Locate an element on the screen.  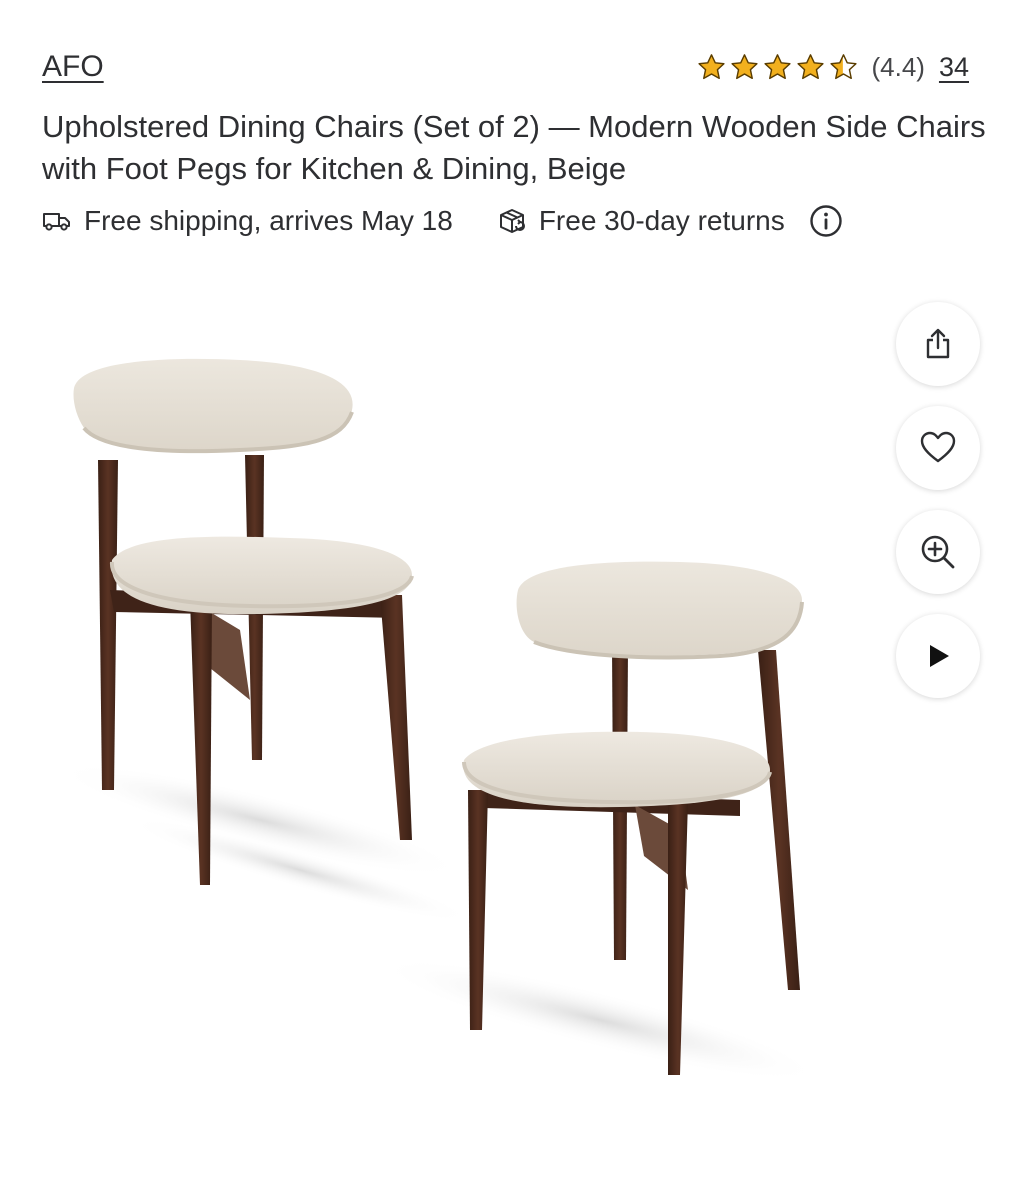
play-icon is located at coordinates (939, 656).